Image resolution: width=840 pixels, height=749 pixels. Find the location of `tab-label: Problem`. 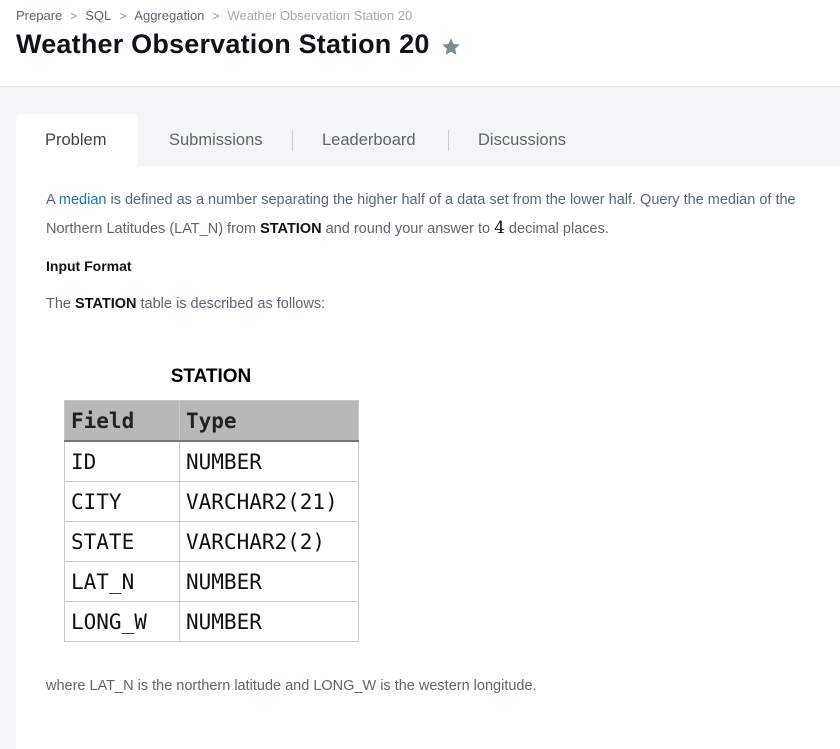

tab-label: Problem is located at coordinates (76, 140).